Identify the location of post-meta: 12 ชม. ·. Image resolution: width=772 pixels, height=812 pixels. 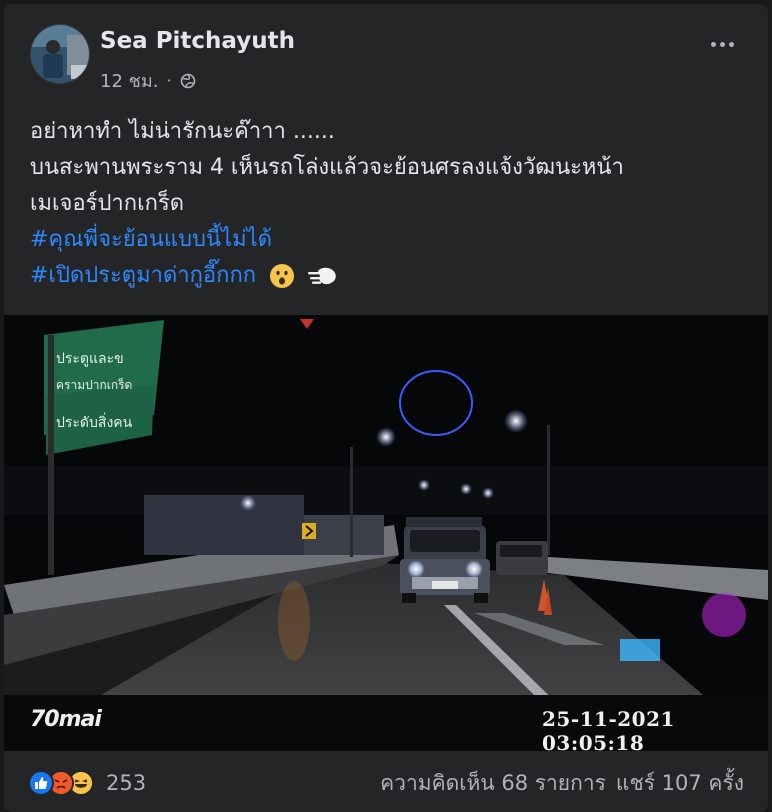
(148, 80).